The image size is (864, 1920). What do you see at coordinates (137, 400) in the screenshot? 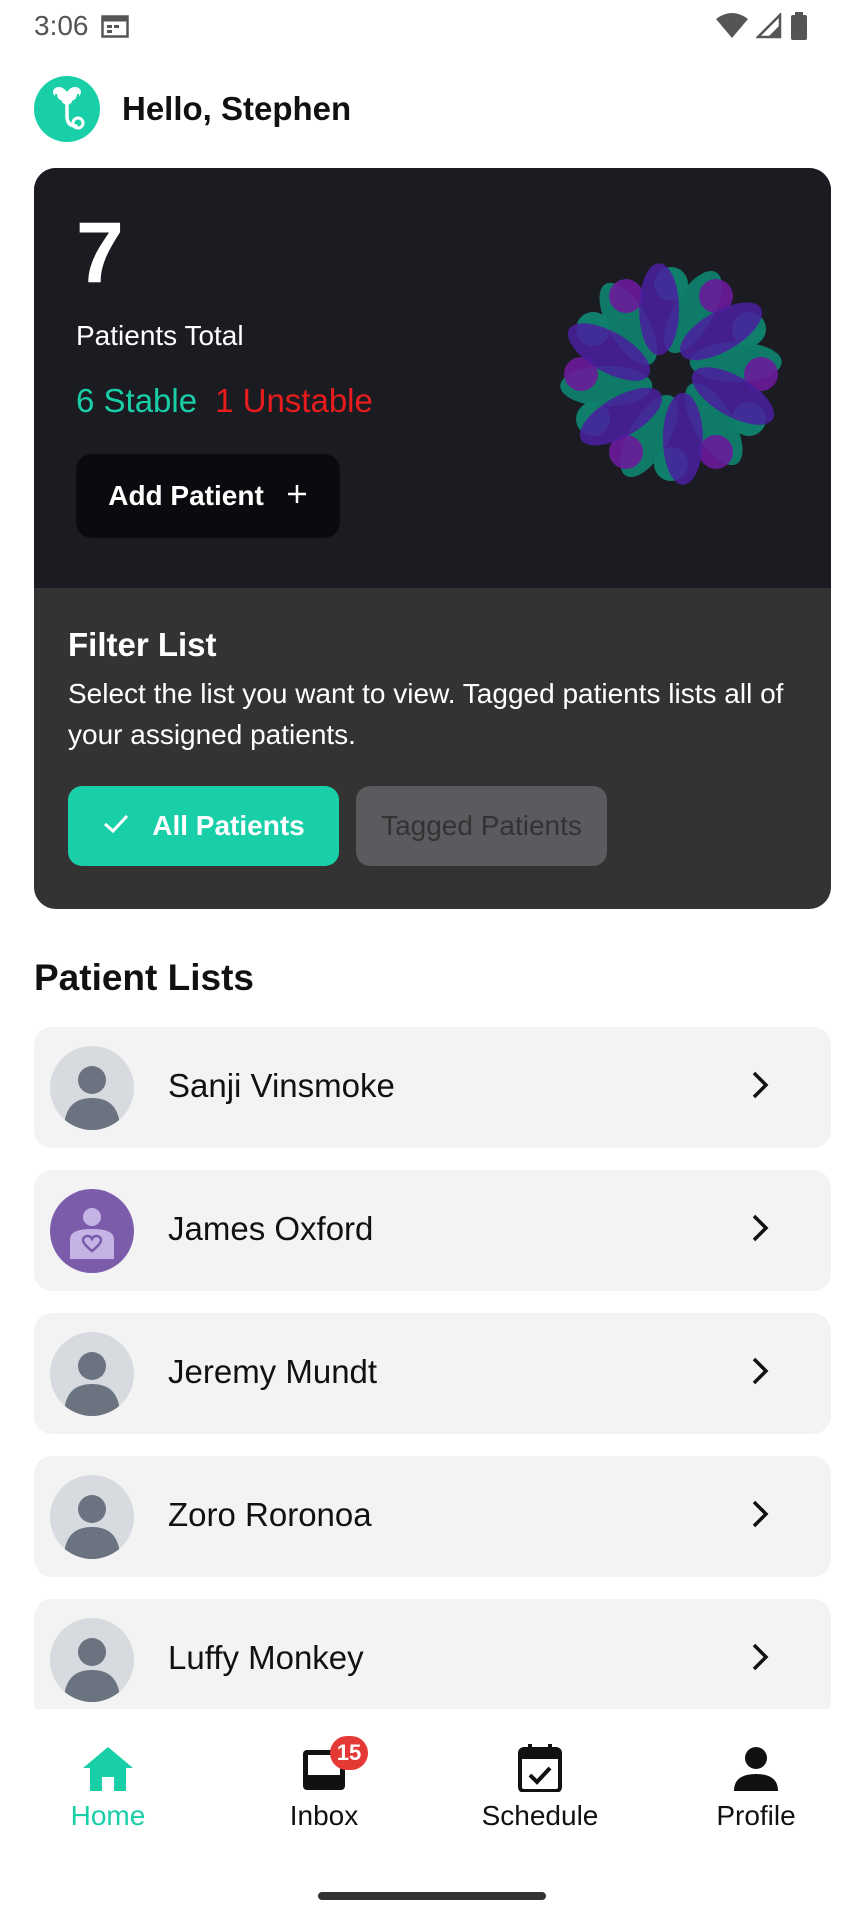
I see `stable-count: 6 Stable` at bounding box center [137, 400].